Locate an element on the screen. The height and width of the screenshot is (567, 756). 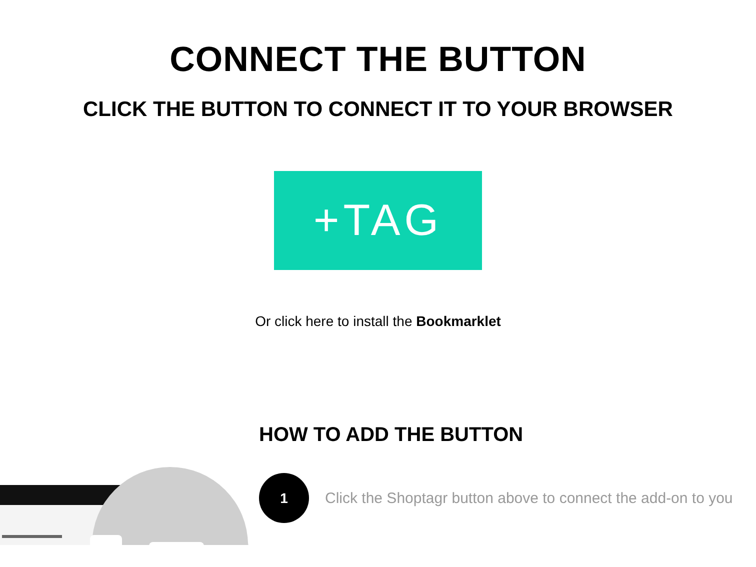
page-title: CONNECT THE BUTTON is located at coordinates (378, 60).